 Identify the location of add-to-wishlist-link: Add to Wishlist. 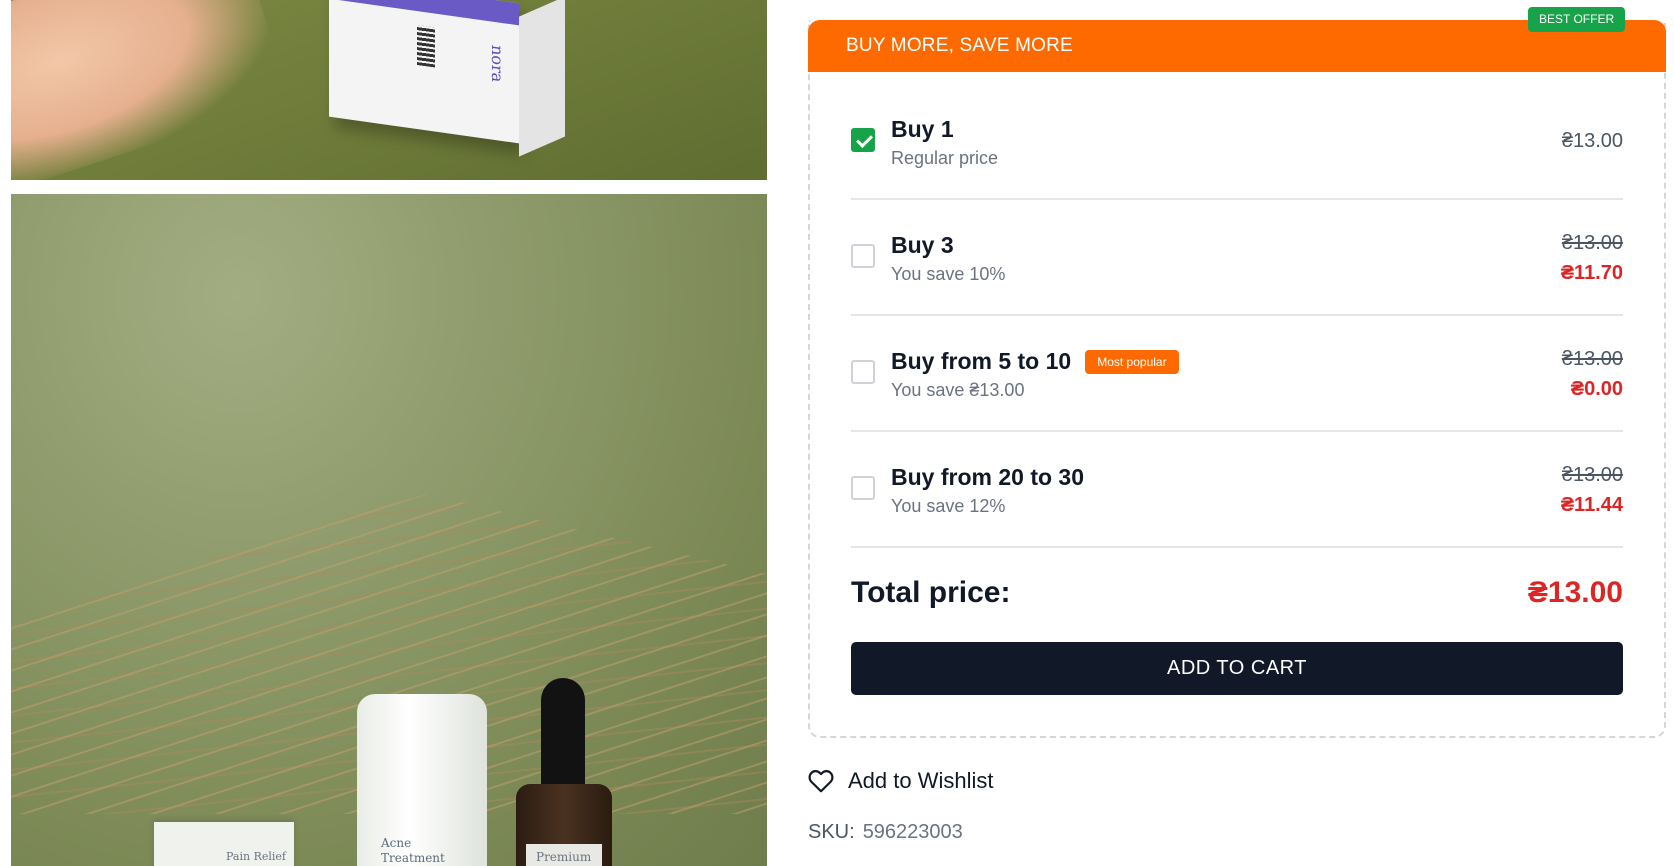
(901, 781).